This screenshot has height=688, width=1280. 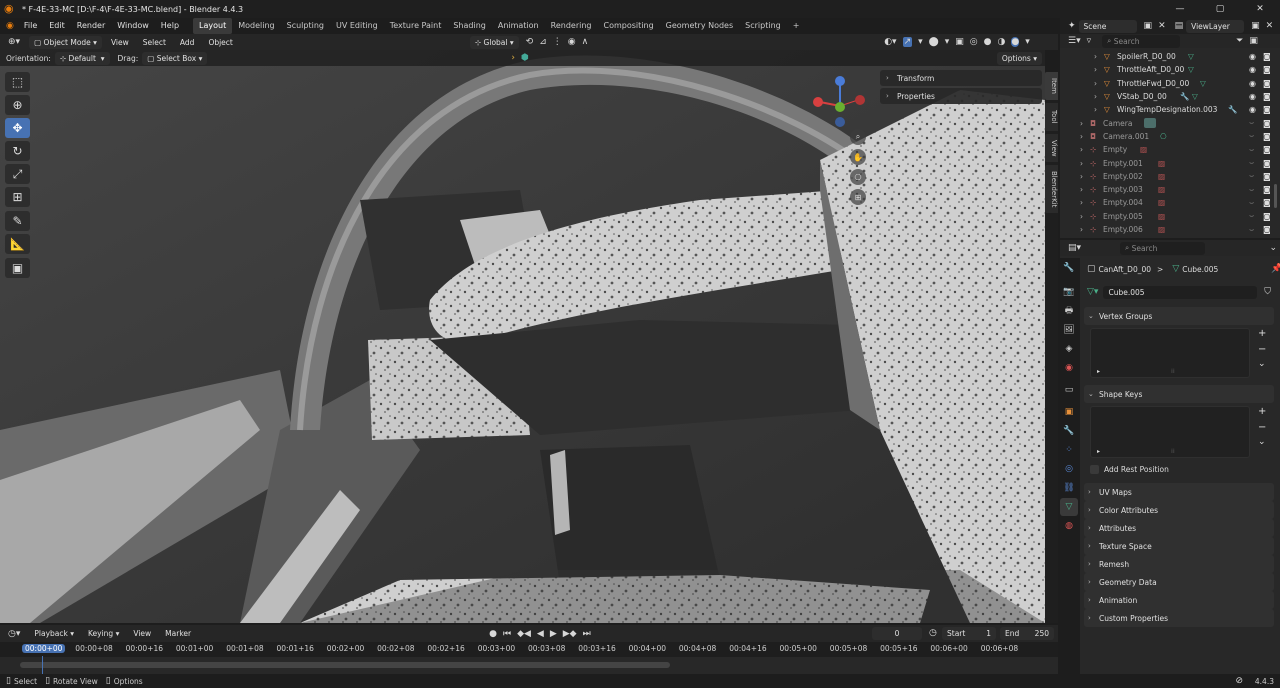 What do you see at coordinates (305, 26) in the screenshot?
I see `workspace-tab-sculpting: Sculpting` at bounding box center [305, 26].